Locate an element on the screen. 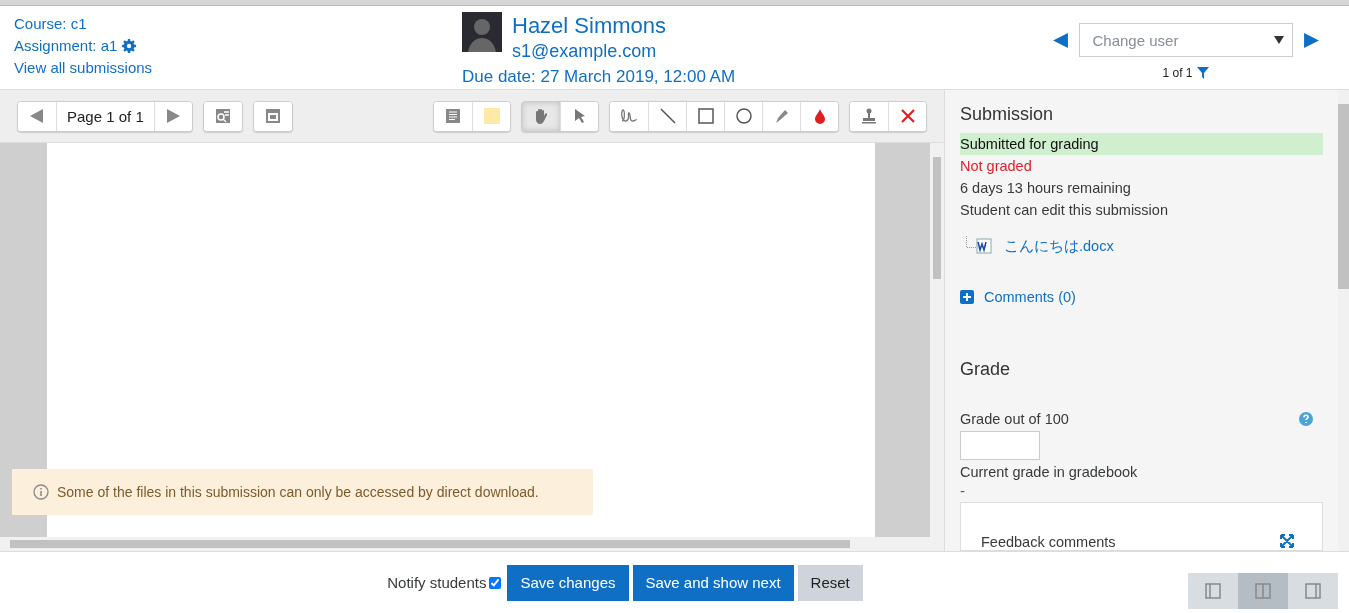  header-link: Assignment: a1 is located at coordinates (66, 45).